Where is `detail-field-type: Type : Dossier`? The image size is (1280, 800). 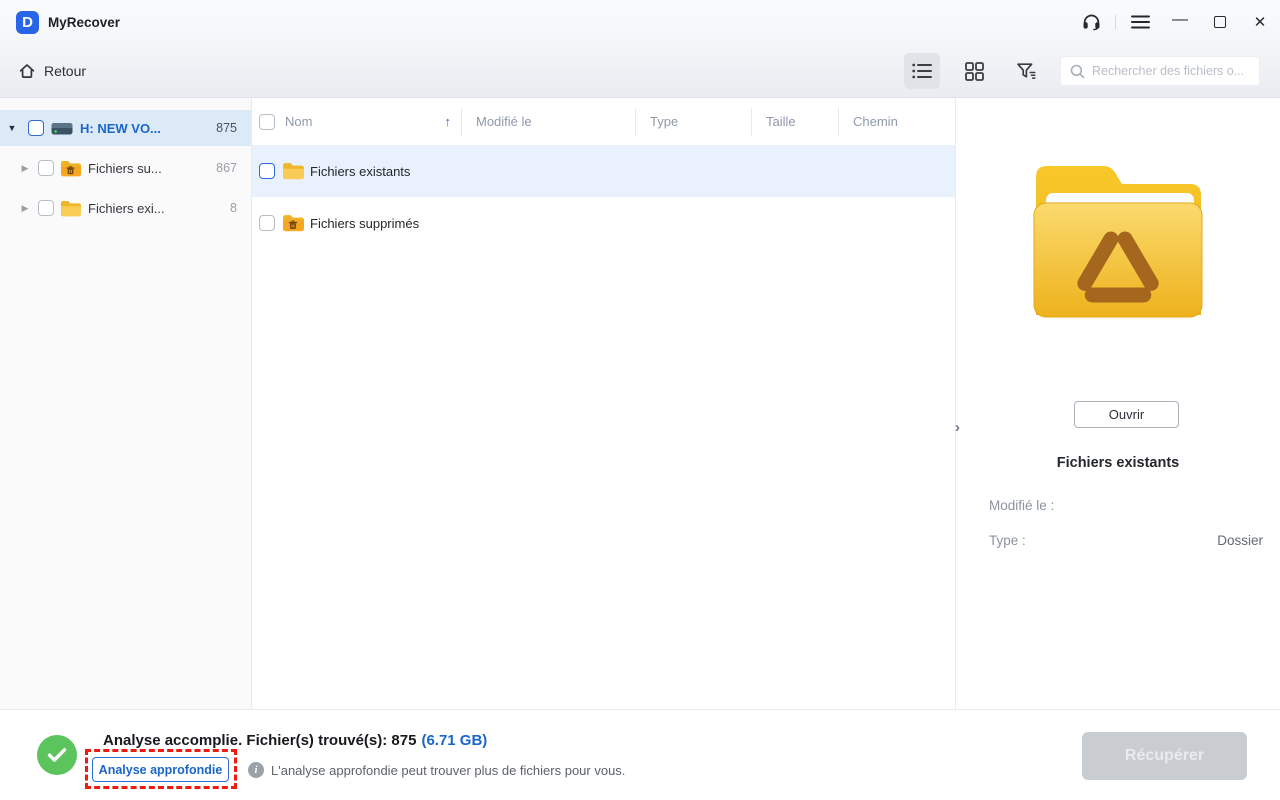 detail-field-type: Type : Dossier is located at coordinates (1126, 540).